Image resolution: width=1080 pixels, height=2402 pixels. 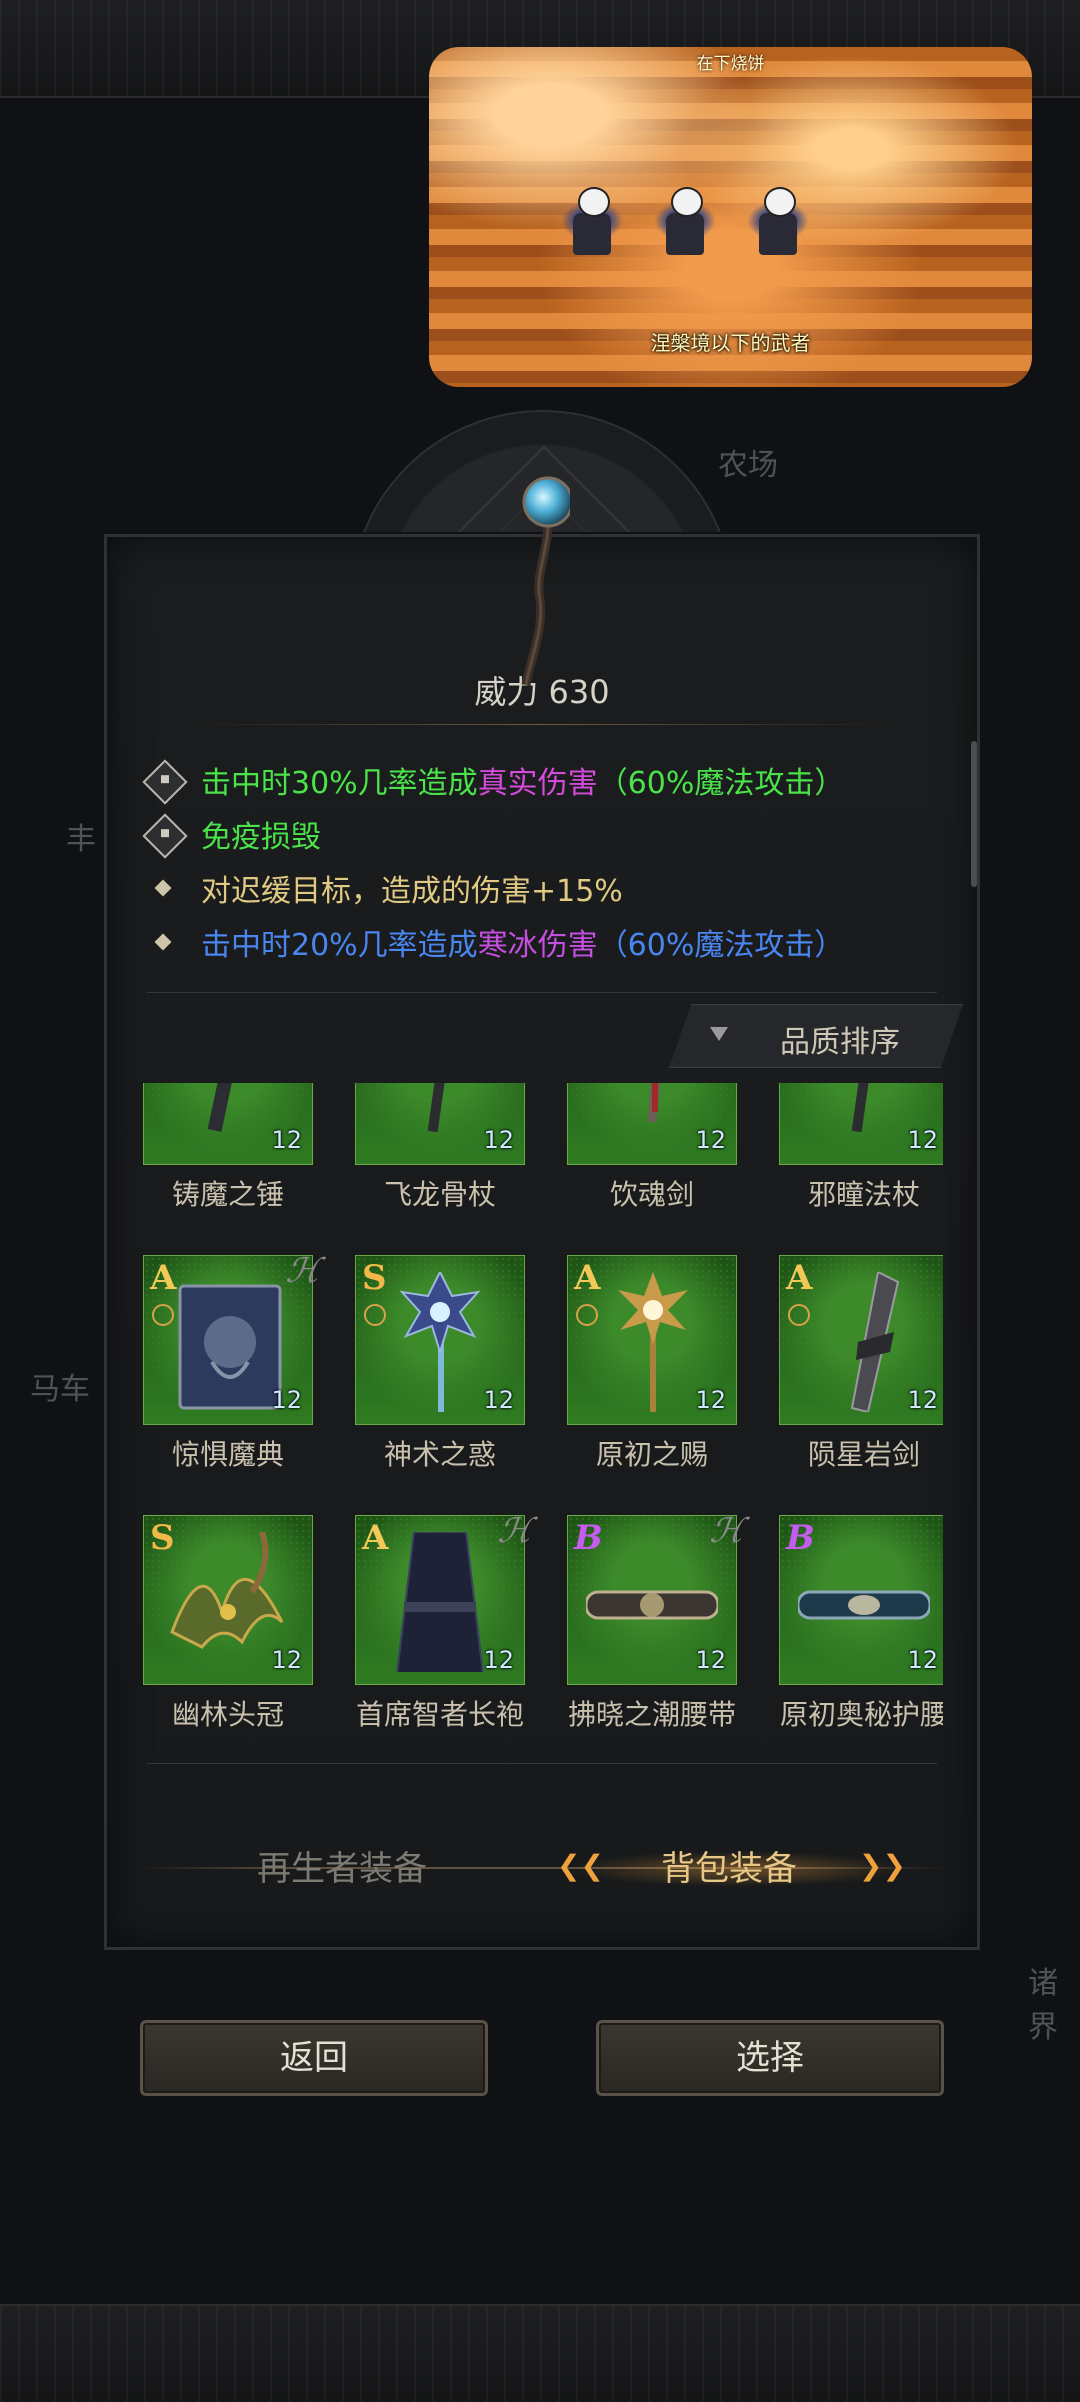 What do you see at coordinates (730, 64) in the screenshot?
I see `video-uploader-text: 在下烧饼` at bounding box center [730, 64].